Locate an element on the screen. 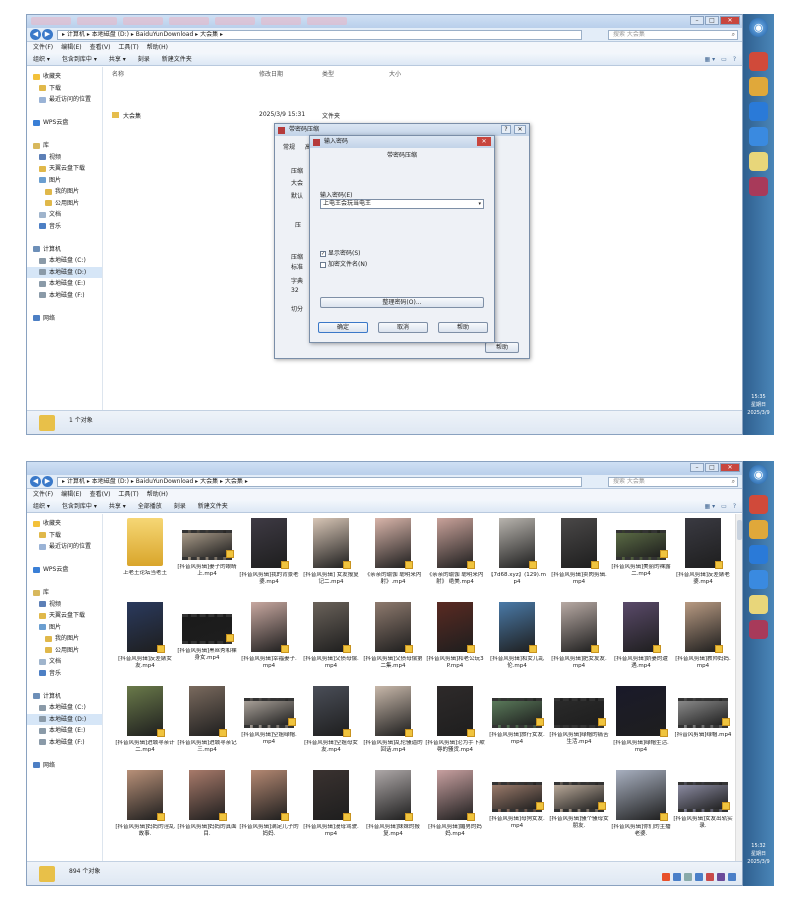  ime-menu-icon is located at coordinates (732, 877).